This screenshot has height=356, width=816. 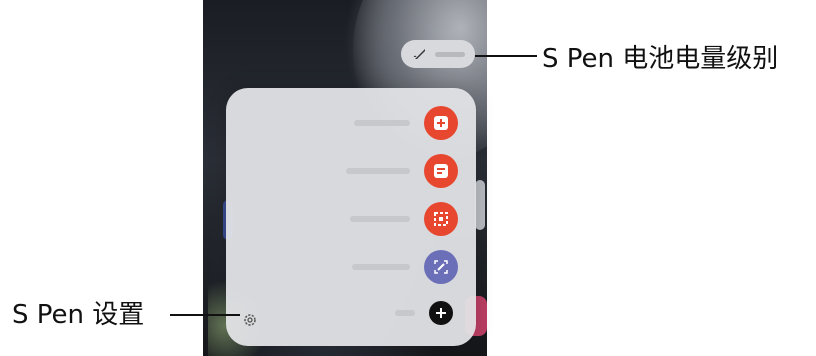 What do you see at coordinates (660, 59) in the screenshot?
I see `battery-callout-label: S Pen 电池电量级别` at bounding box center [660, 59].